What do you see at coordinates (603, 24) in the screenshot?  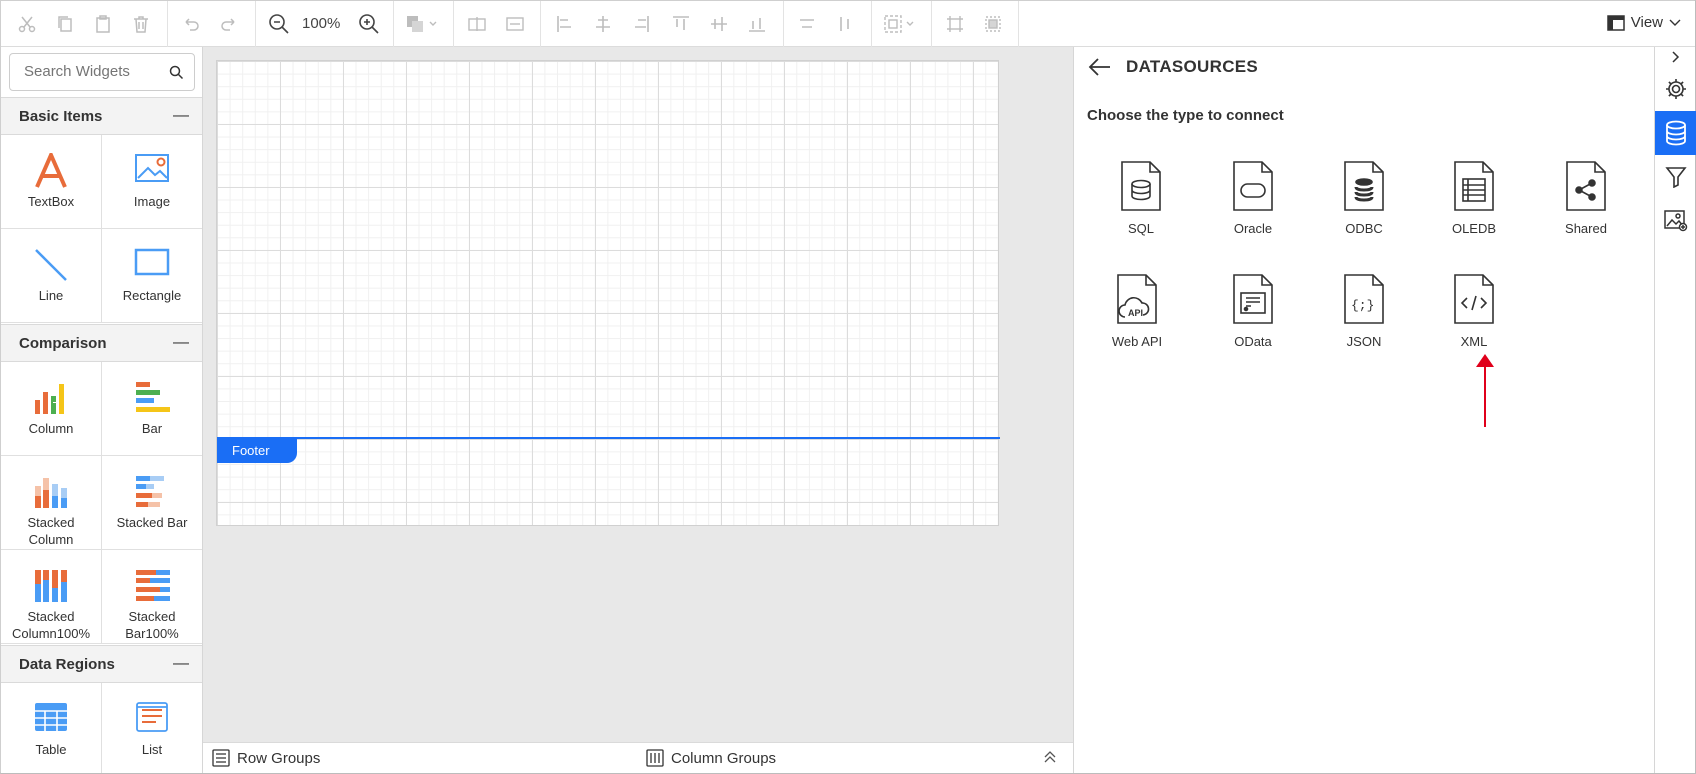 I see `align-middle-icon` at bounding box center [603, 24].